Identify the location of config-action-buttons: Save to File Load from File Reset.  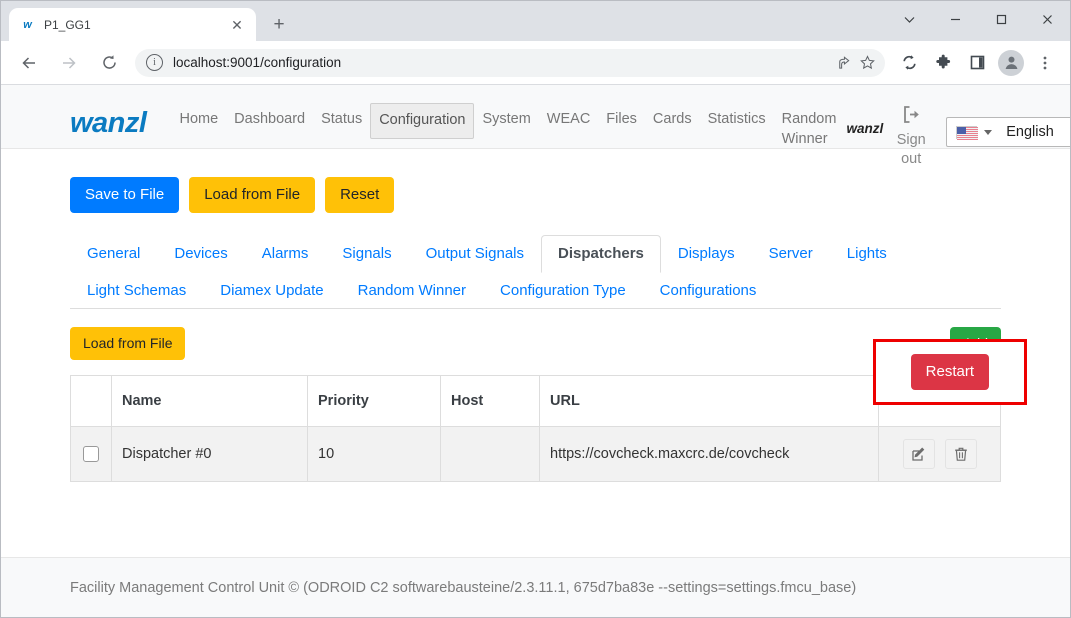
(535, 195).